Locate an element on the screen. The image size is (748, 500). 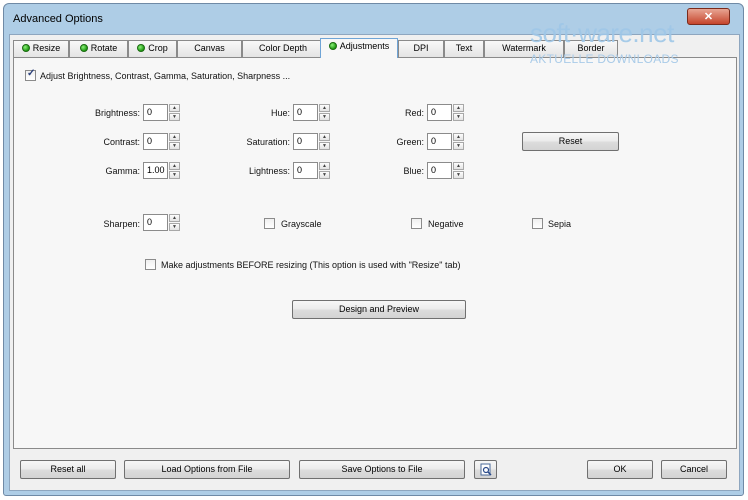
before-resize-checkbox is located at coordinates (150, 264).